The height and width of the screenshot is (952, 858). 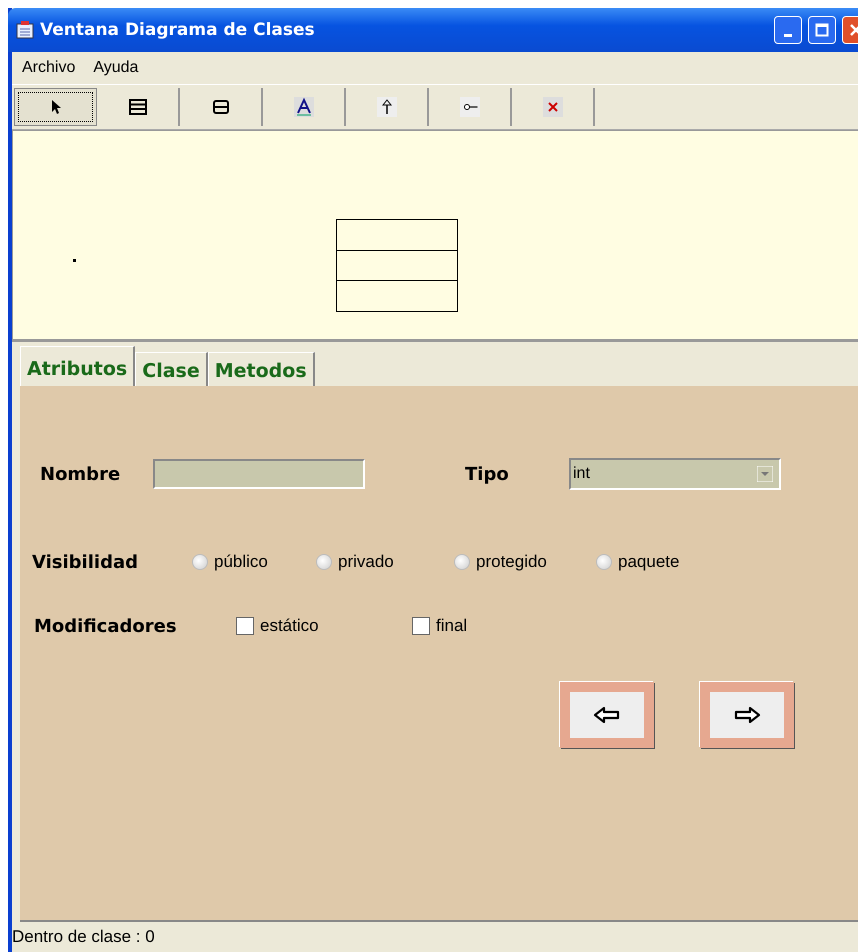 I want to click on delete-icon, so click(x=552, y=107).